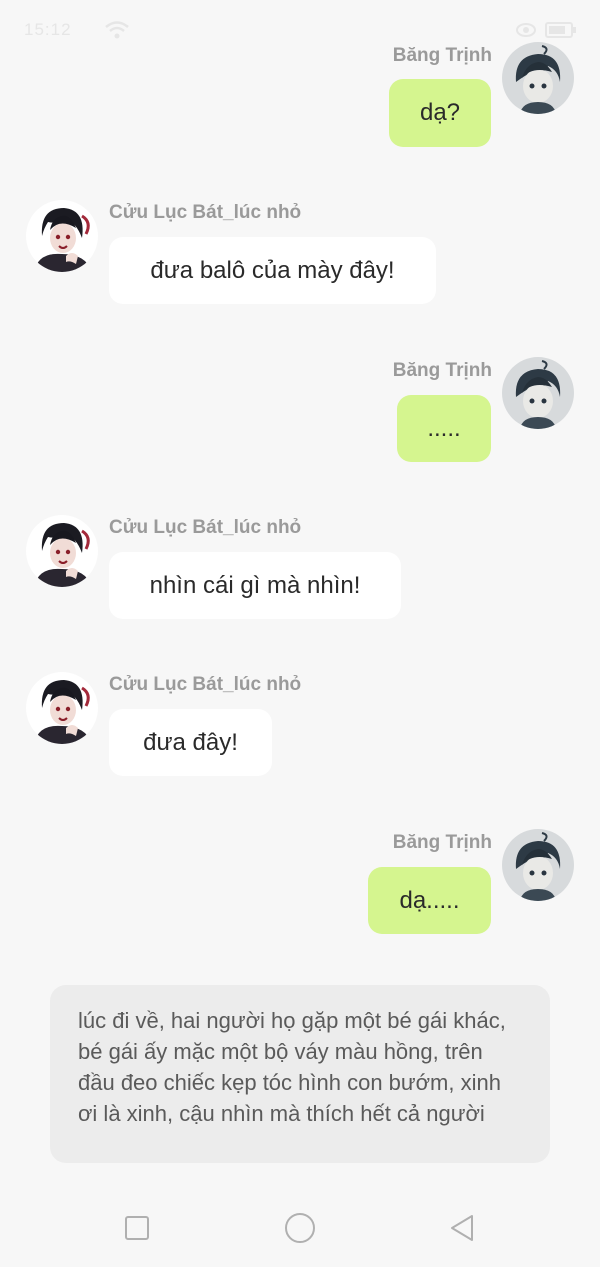  I want to click on back-triangle-icon, so click(462, 1228).